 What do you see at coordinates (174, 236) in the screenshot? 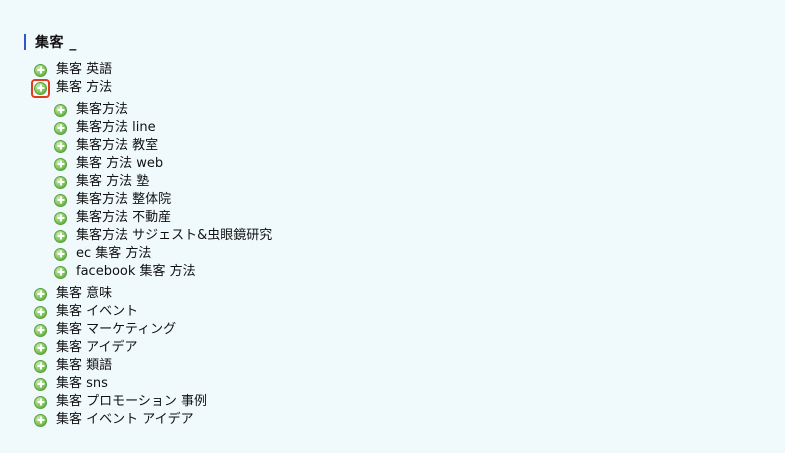
I see `child-item-label: 集客方法 サジェスト&虫眼鏡研究` at bounding box center [174, 236].